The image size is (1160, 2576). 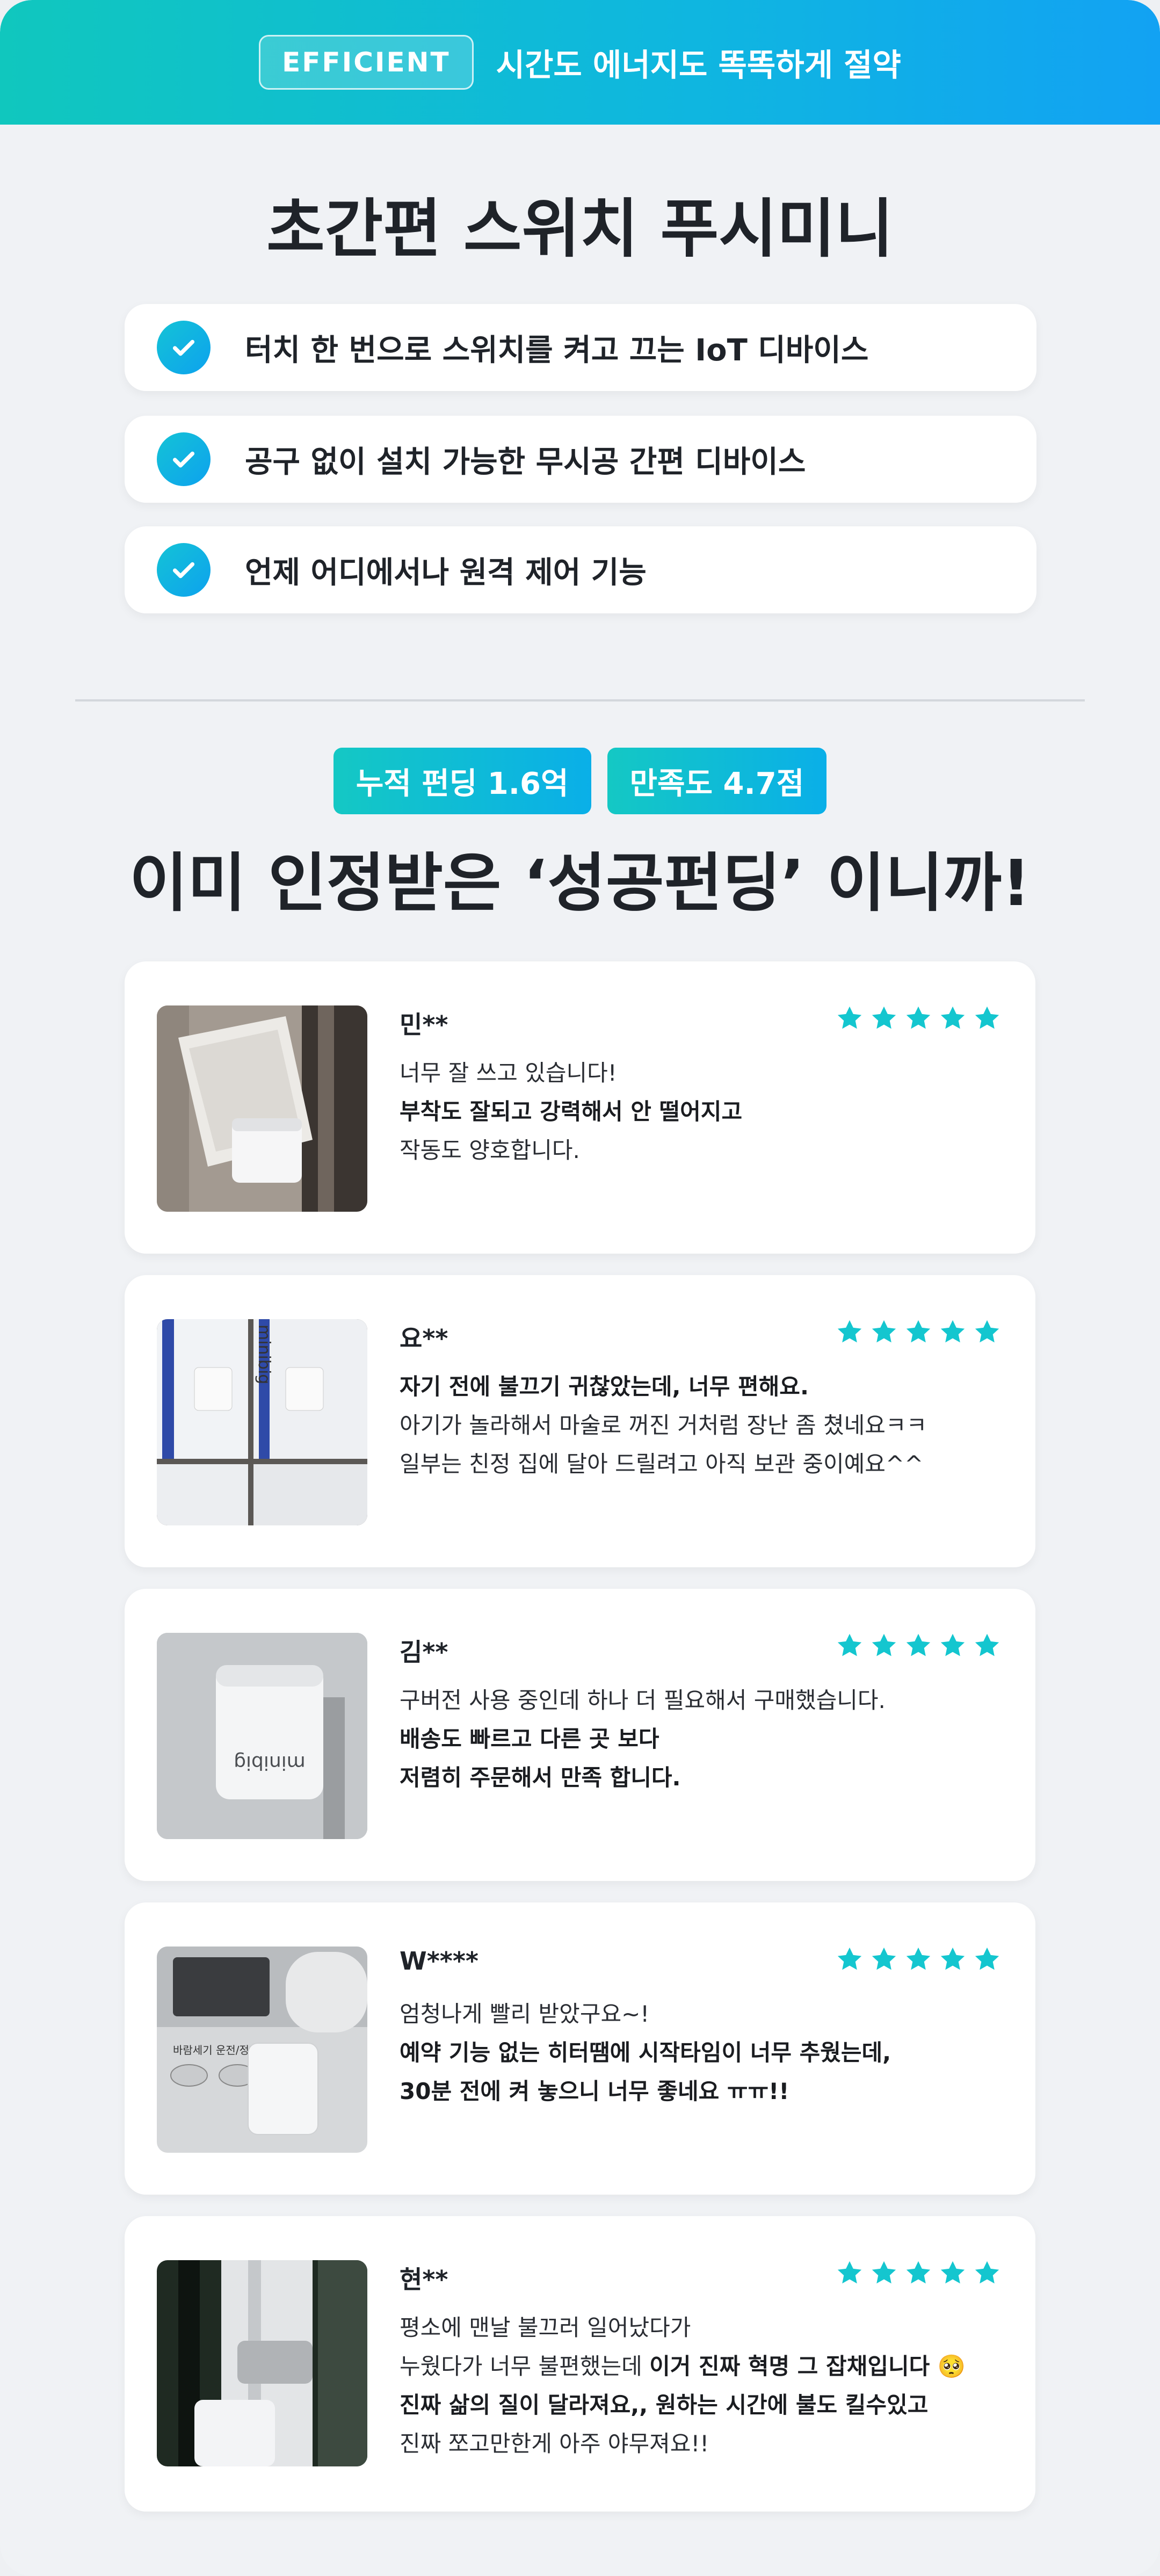 What do you see at coordinates (424, 1652) in the screenshot?
I see `reviewer-name: 김**` at bounding box center [424, 1652].